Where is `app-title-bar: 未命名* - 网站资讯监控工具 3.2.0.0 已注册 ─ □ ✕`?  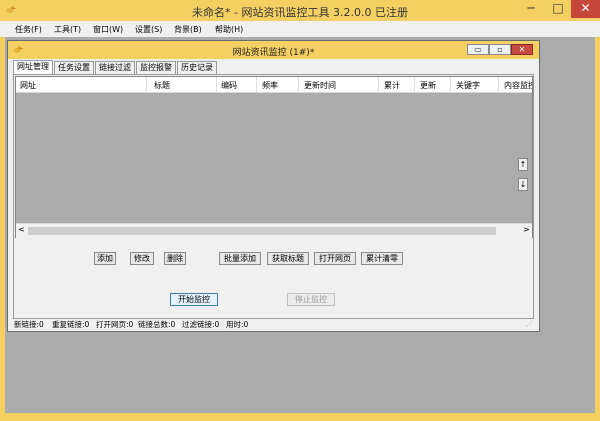 app-title-bar: 未命名* - 网站资讯监控工具 3.2.0.0 已注册 ─ □ ✕ is located at coordinates (300, 10).